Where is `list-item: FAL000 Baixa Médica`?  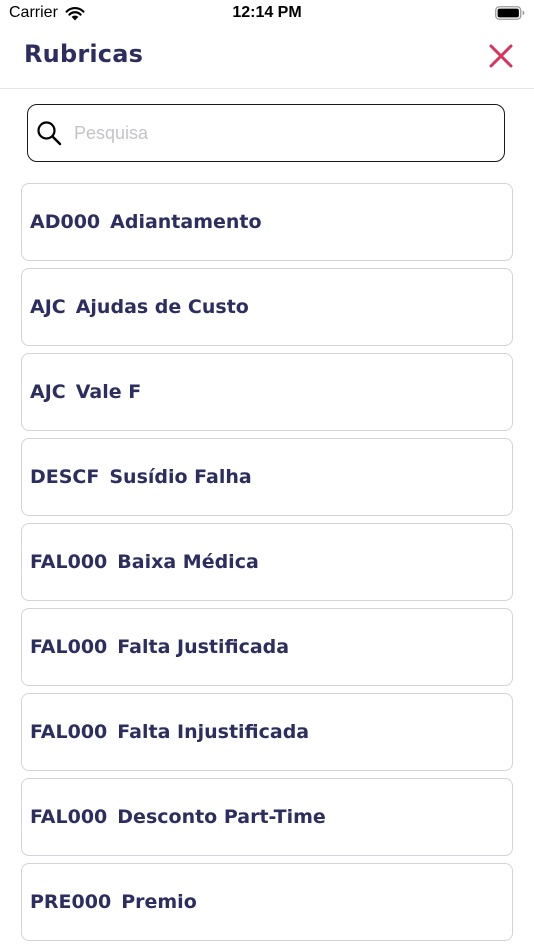 list-item: FAL000 Baixa Médica is located at coordinates (267, 562).